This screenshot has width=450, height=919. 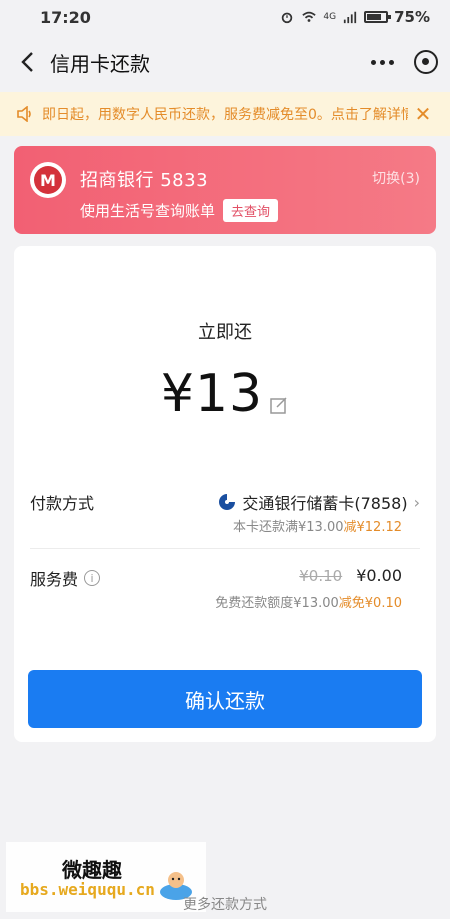 I want to click on credit-card-banner: M 招商银行 5833 切换(3) 使用生活号查询账单 去查询, so click(x=225, y=190).